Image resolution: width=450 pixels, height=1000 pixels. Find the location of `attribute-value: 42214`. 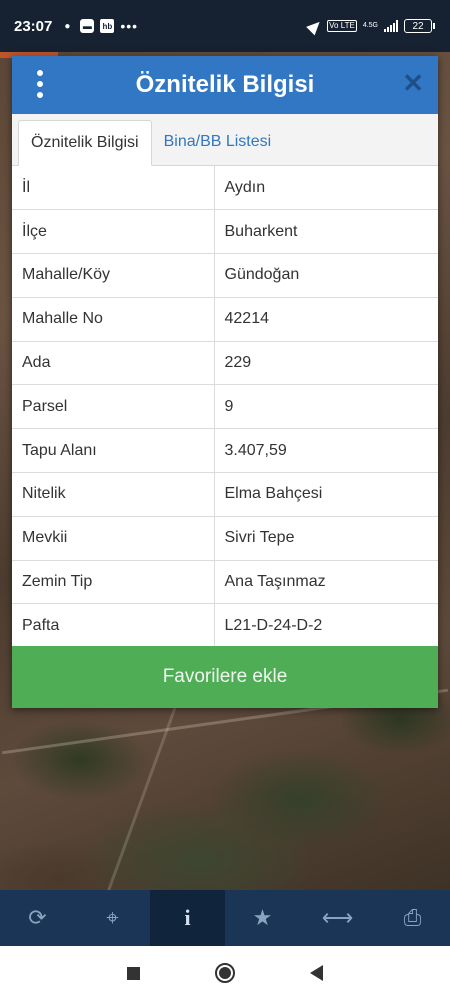

attribute-value: 42214 is located at coordinates (326, 319).